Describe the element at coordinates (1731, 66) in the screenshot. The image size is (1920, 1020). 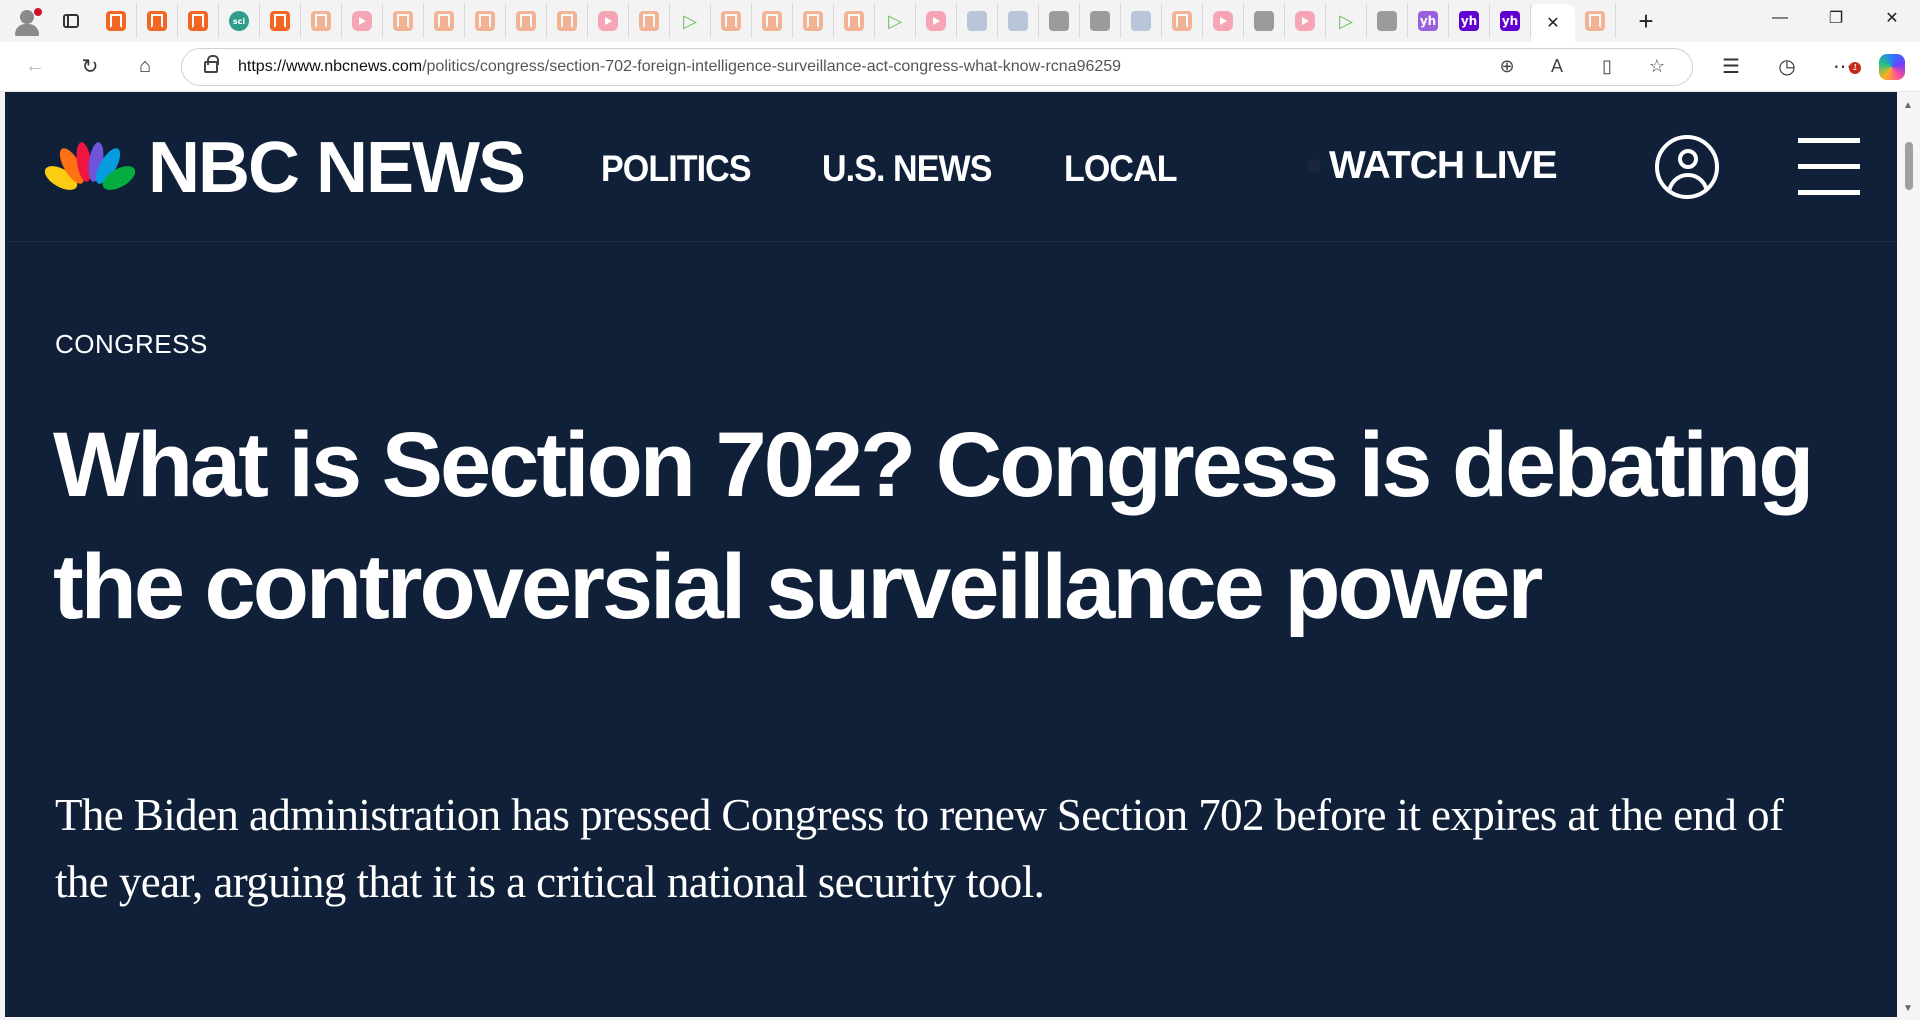
I see `favorites-icon: ☰` at that location.